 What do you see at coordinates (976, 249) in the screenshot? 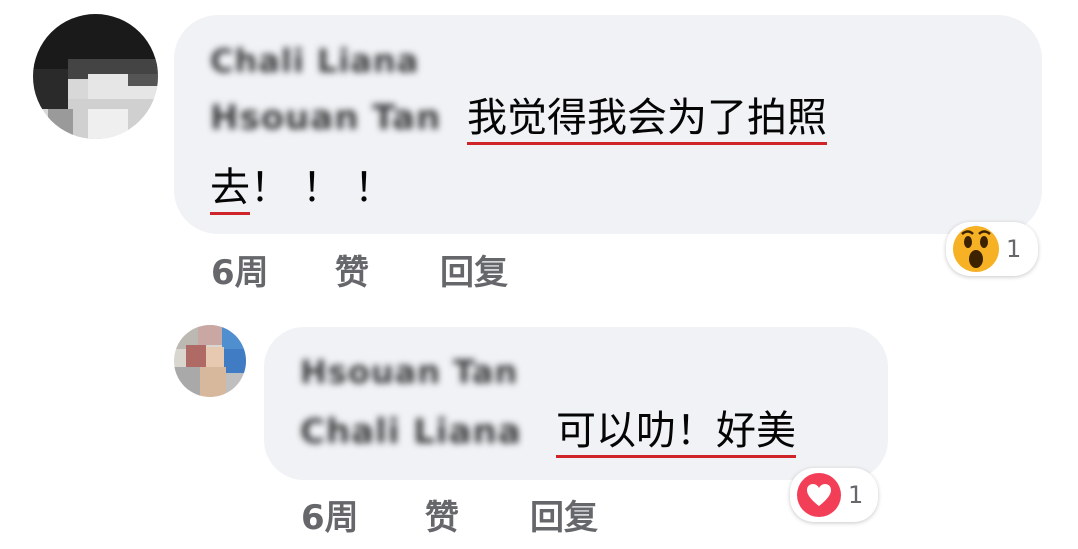
I see `wow-emoji-icon` at bounding box center [976, 249].